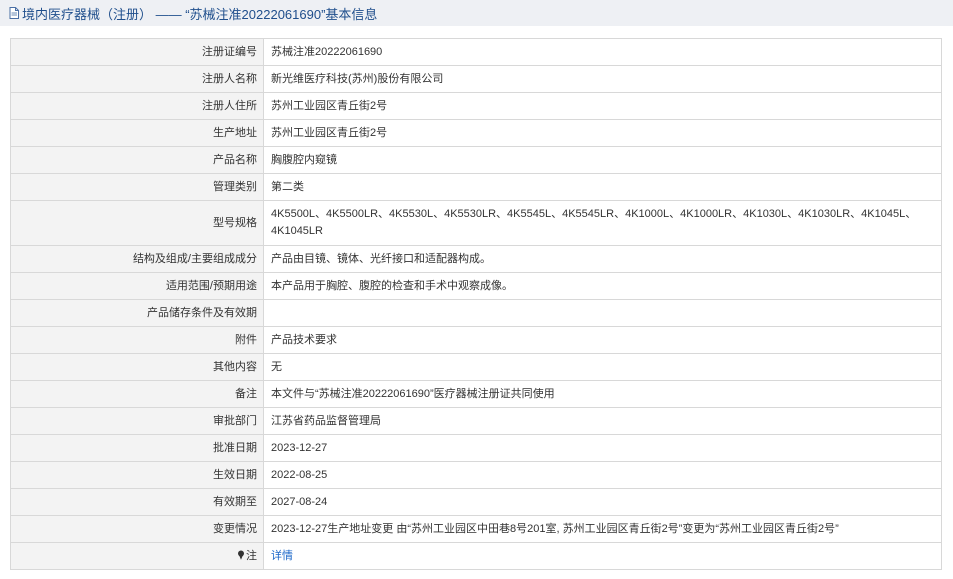  I want to click on row-value: 产品技术要求, so click(602, 340).